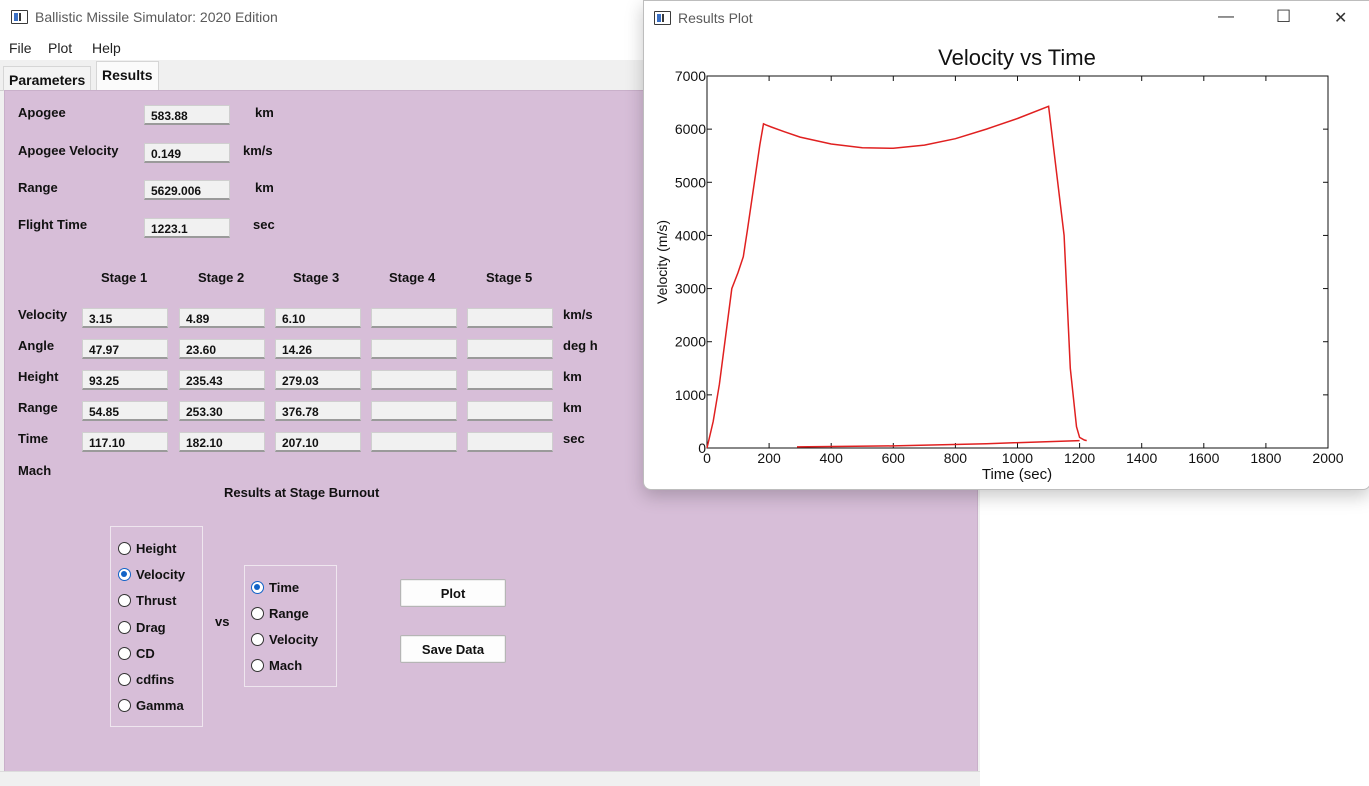 The height and width of the screenshot is (786, 1369). I want to click on stage2-time-field: 182.10, so click(222, 442).